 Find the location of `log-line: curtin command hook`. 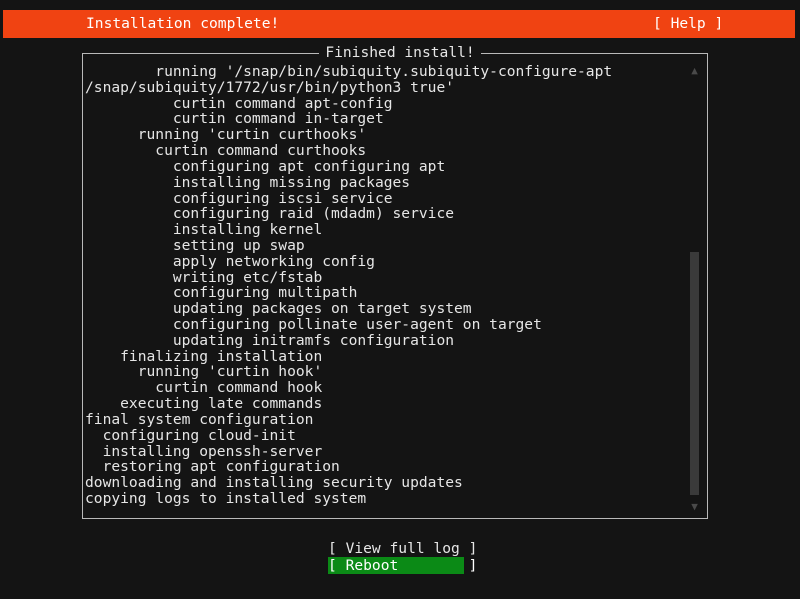

log-line: curtin command hook is located at coordinates (204, 388).